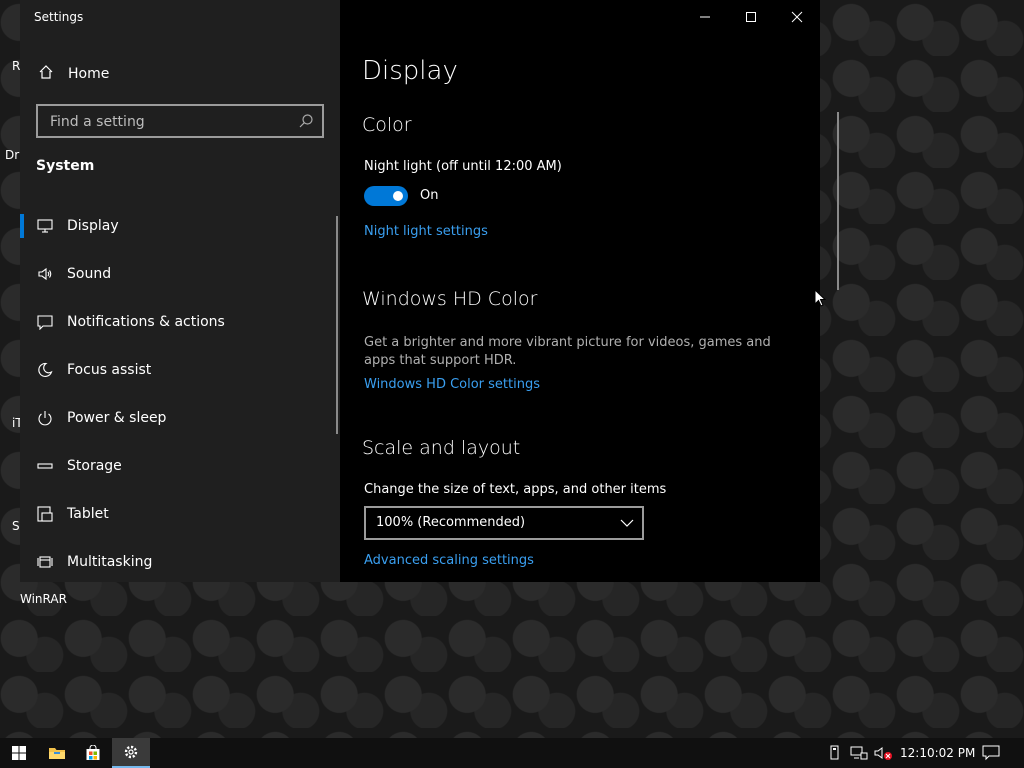  I want to click on network-tray-icon, so click(859, 753).